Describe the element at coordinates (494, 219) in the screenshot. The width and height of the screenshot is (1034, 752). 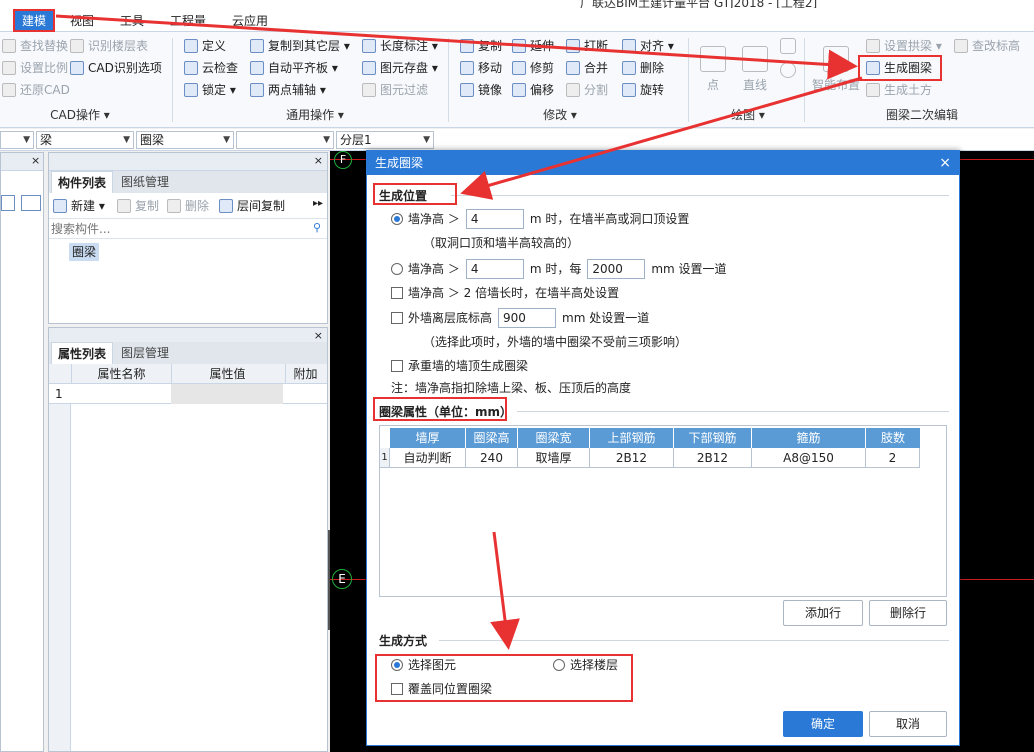
I see `wall-height-input-1: 4` at that location.